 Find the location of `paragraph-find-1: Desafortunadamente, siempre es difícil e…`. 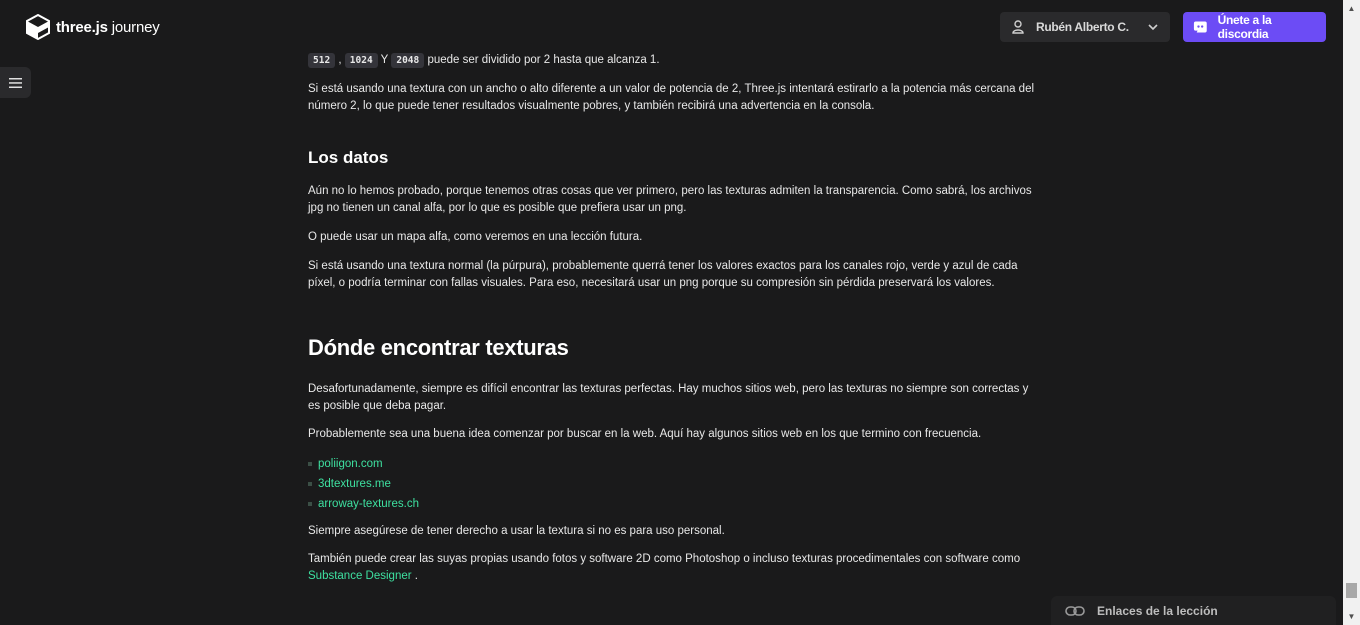

paragraph-find-1: Desafortunadamente, siempre es difícil e… is located at coordinates (668, 397).